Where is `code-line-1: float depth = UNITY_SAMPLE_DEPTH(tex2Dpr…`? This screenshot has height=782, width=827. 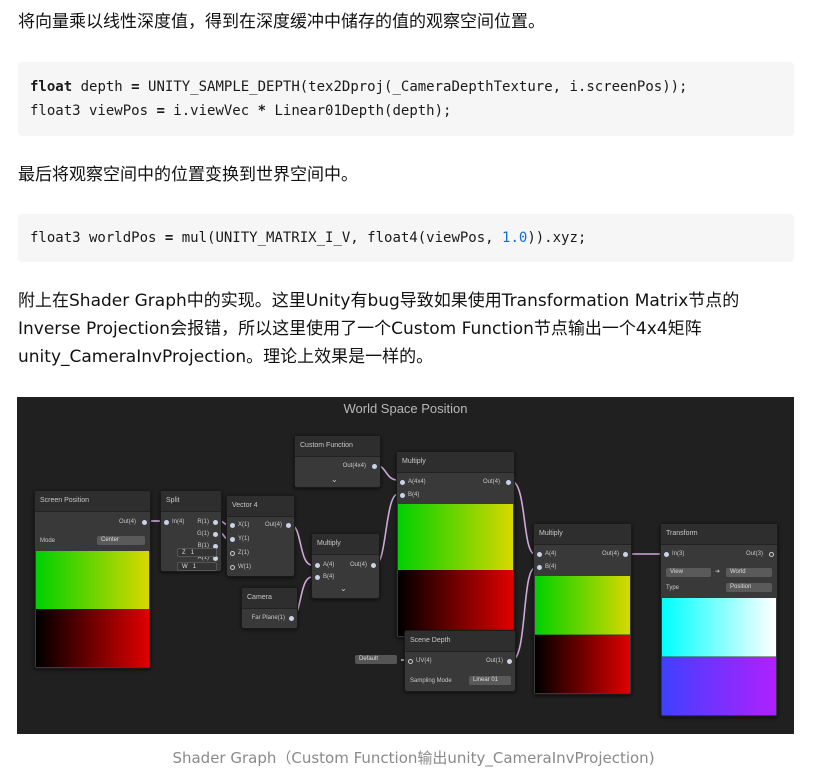 code-line-1: float depth = UNITY_SAMPLE_DEPTH(tex2Dpr… is located at coordinates (358, 87).